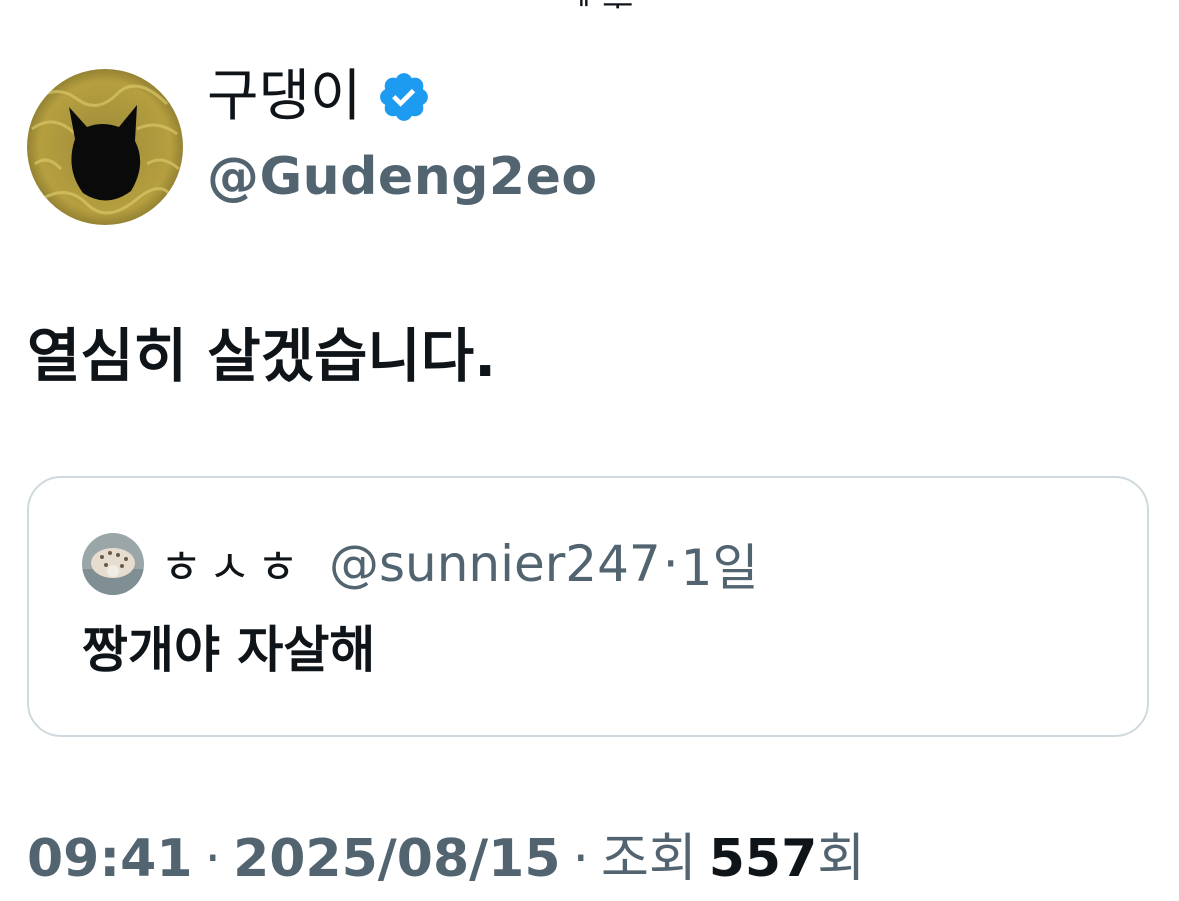  Describe the element at coordinates (763, 859) in the screenshot. I see `views-count: 557` at that location.